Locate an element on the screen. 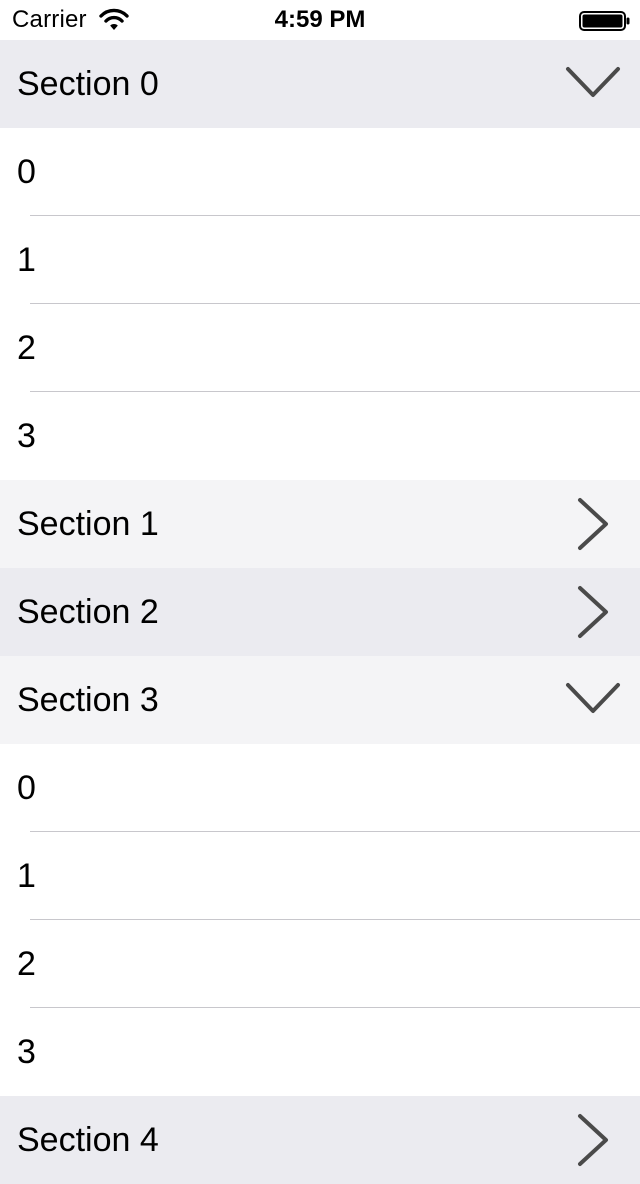 The image size is (640, 1184). status-time: 4:59 PM is located at coordinates (320, 19).